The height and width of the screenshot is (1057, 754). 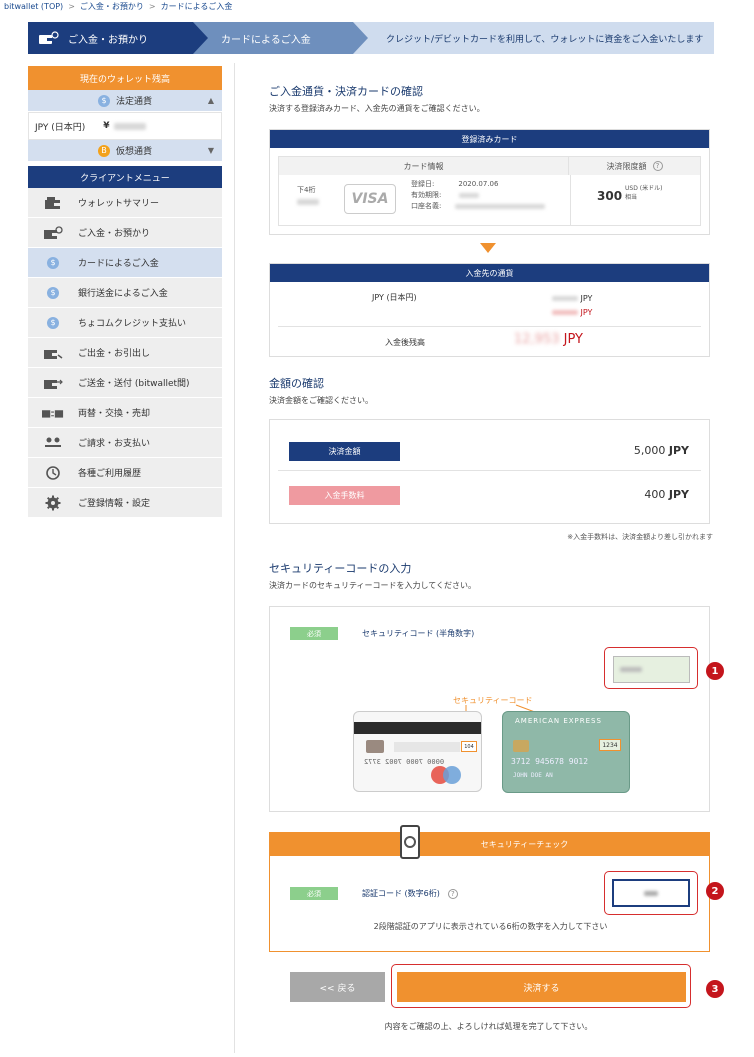 I want to click on exchange-icon, so click(x=53, y=413).